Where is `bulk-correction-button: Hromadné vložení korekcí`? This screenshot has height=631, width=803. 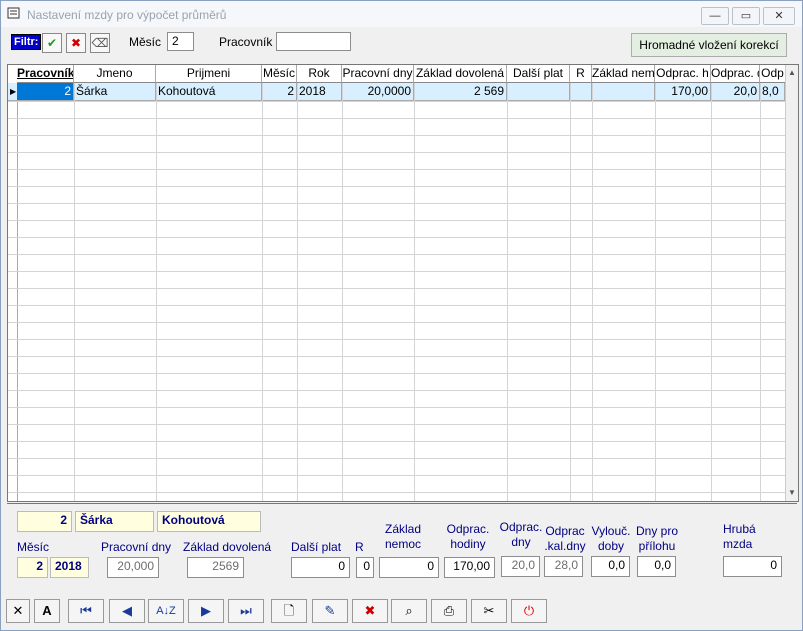 bulk-correction-button: Hromadné vložení korekcí is located at coordinates (709, 45).